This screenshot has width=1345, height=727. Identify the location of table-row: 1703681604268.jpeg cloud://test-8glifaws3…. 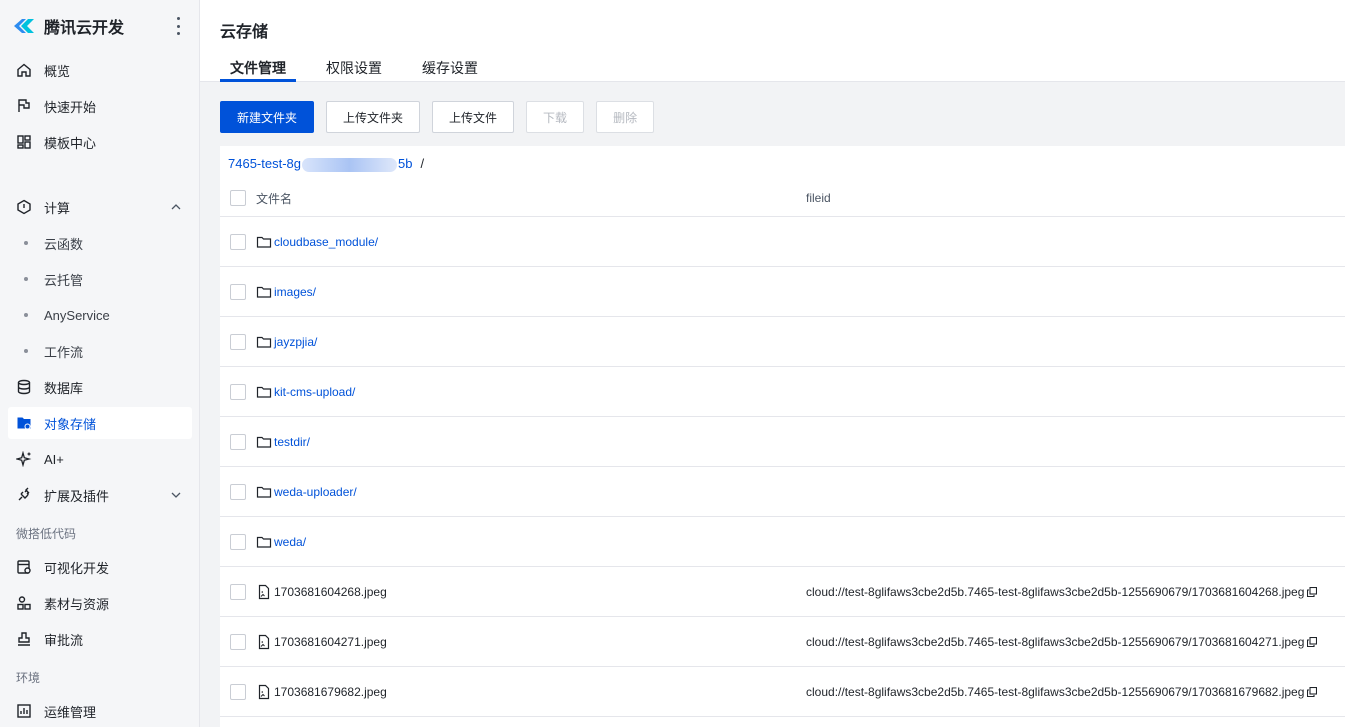
(782, 592).